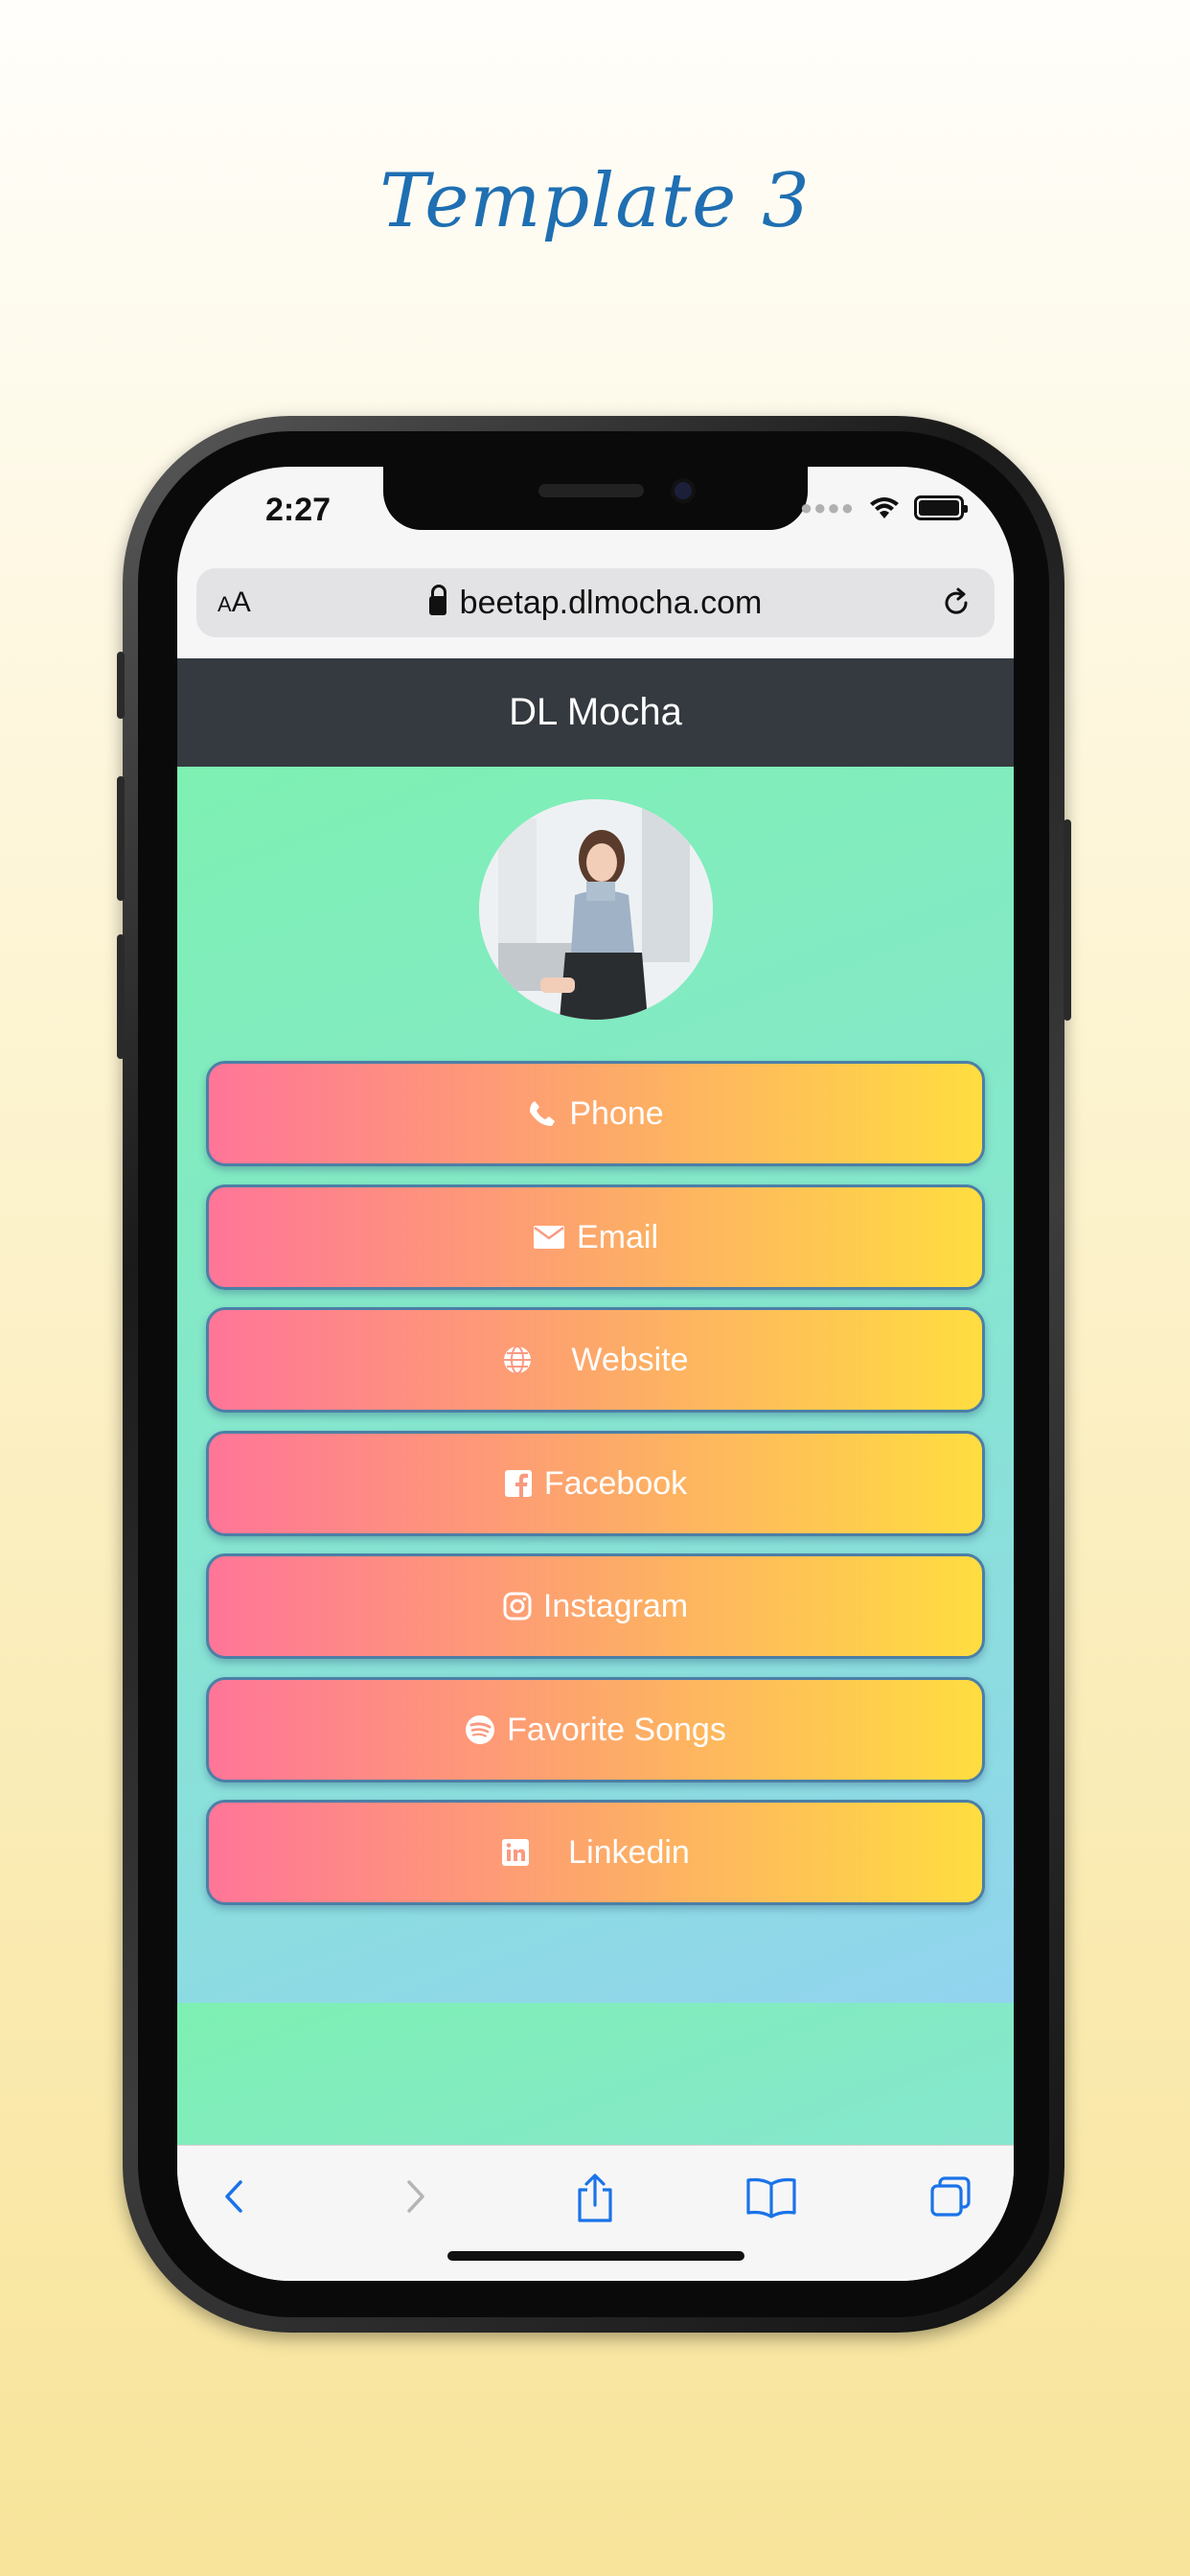  I want to click on email-button: Email, so click(595, 1237).